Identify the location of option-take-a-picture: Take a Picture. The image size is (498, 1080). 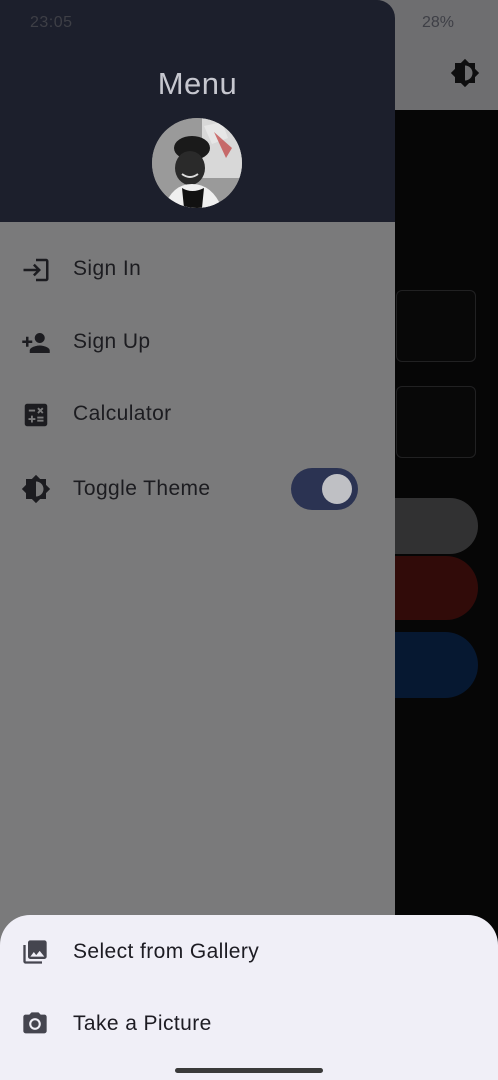
(249, 1023).